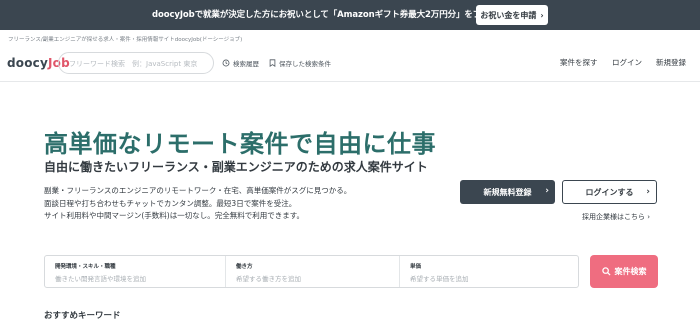 The height and width of the screenshot is (328, 700). What do you see at coordinates (240, 144) in the screenshot?
I see `hero-title: 高単価なリモート案件で自由に仕事` at bounding box center [240, 144].